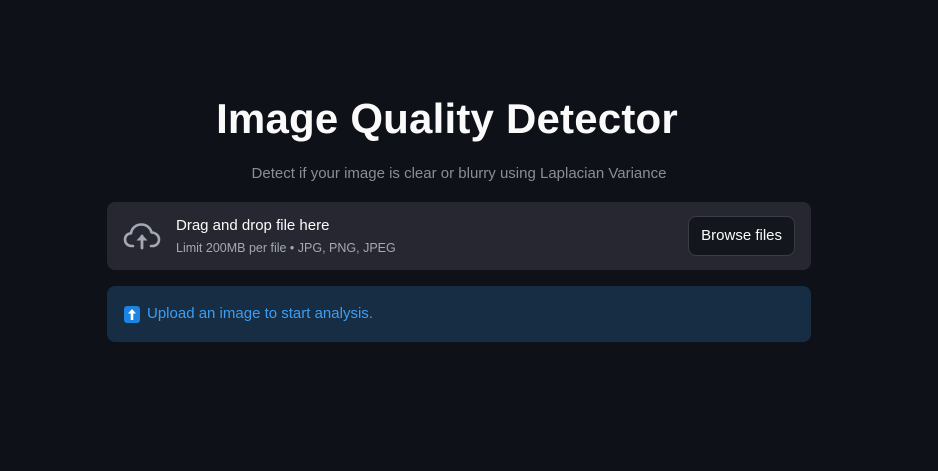  I want to click on browse-files-button: Browse files, so click(741, 236).